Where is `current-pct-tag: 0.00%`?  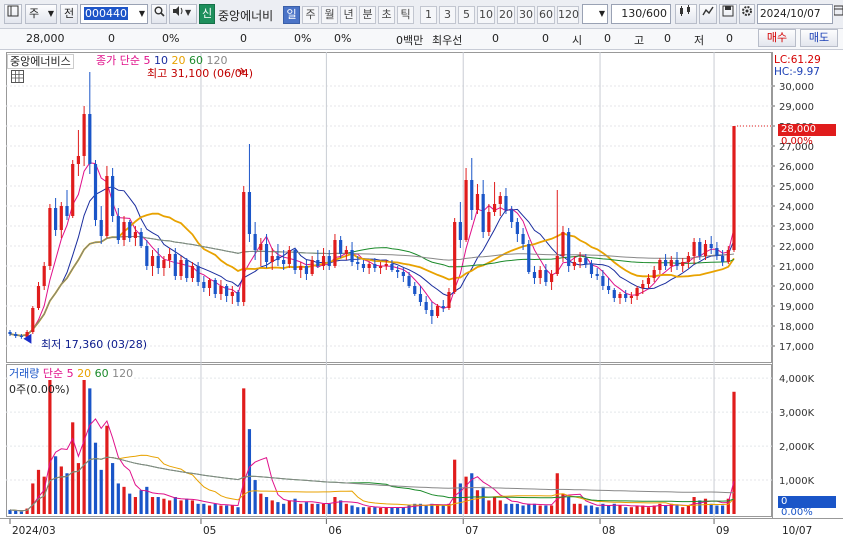 current-pct-tag: 0.00% is located at coordinates (797, 141).